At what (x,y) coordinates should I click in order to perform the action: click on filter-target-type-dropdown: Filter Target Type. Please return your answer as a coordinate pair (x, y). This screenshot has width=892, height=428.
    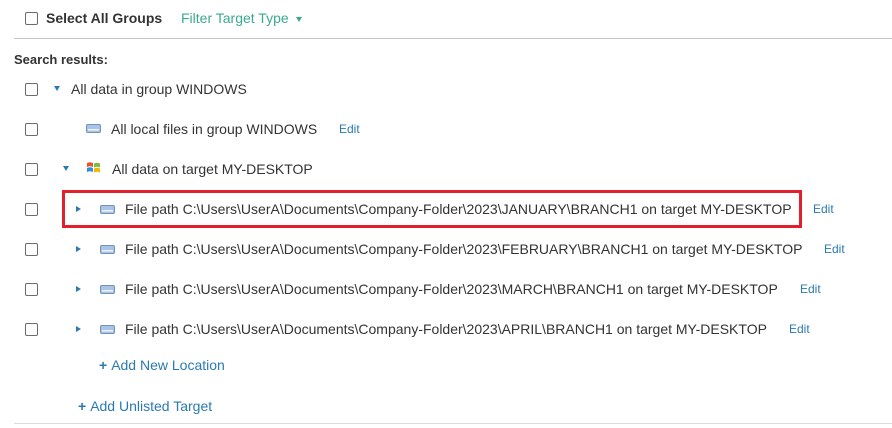
    Looking at the image, I should click on (241, 18).